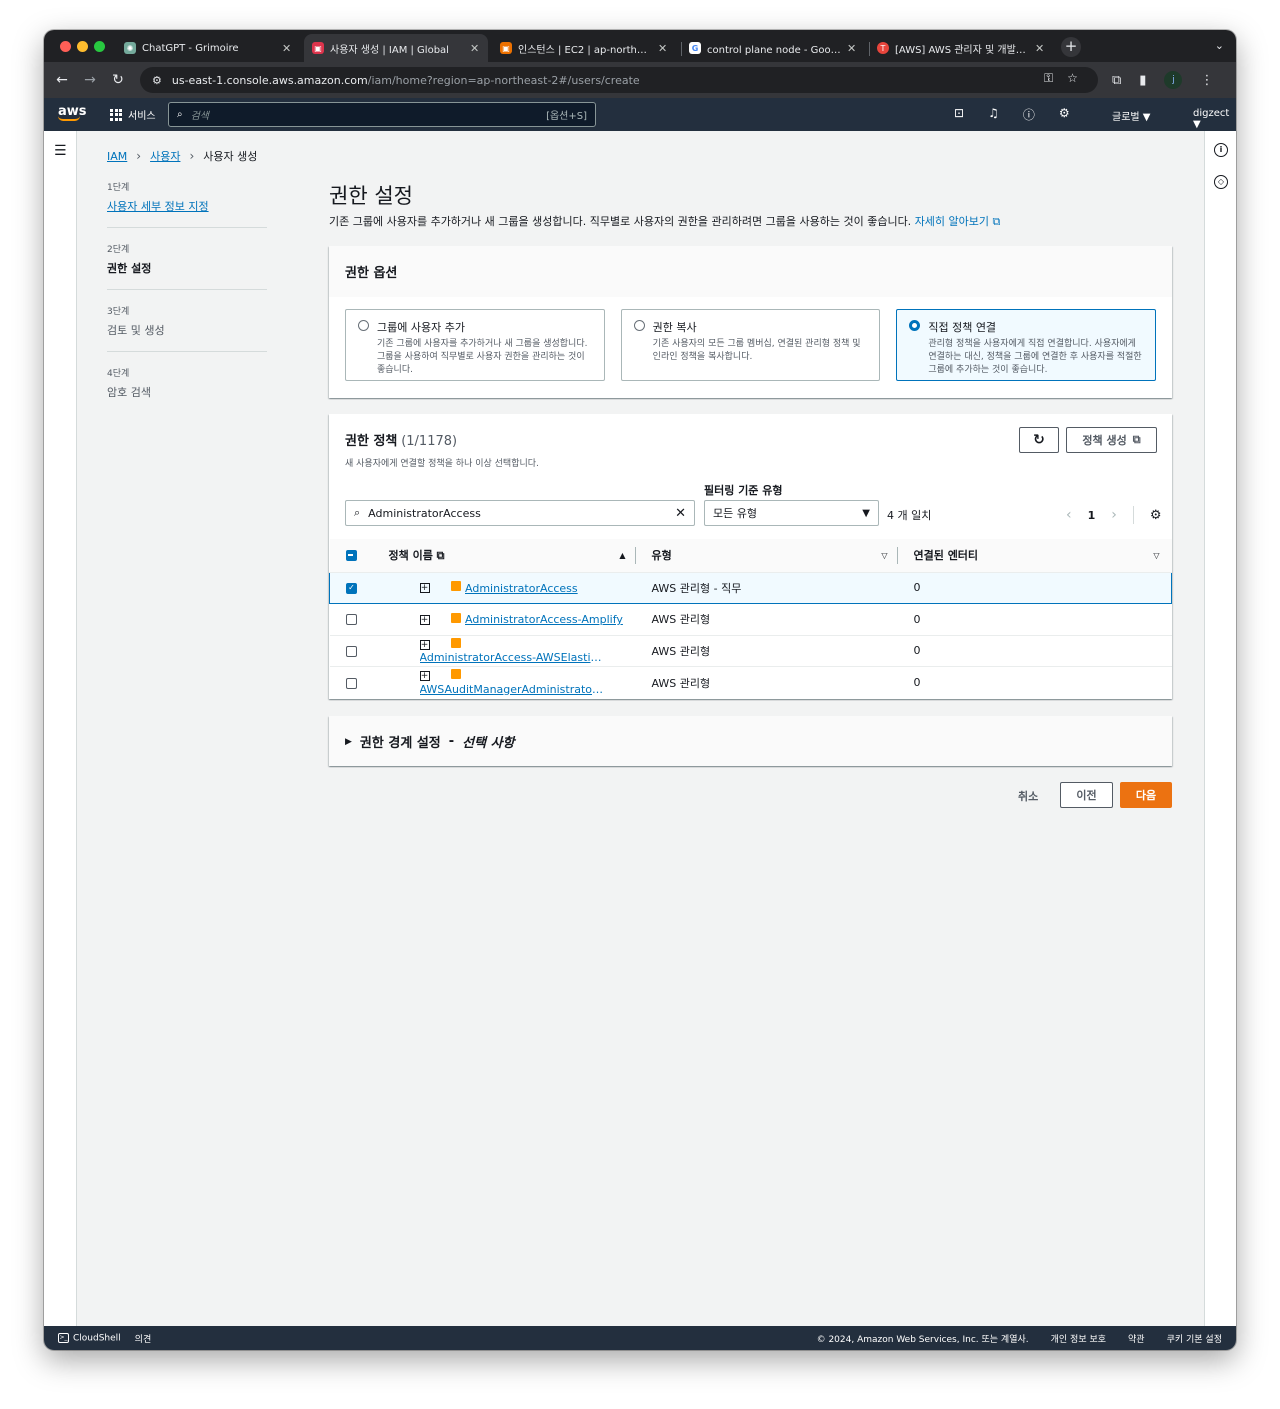 This screenshot has width=1280, height=1409. Describe the element at coordinates (118, 80) in the screenshot. I see `reload-icon: ↻` at that location.